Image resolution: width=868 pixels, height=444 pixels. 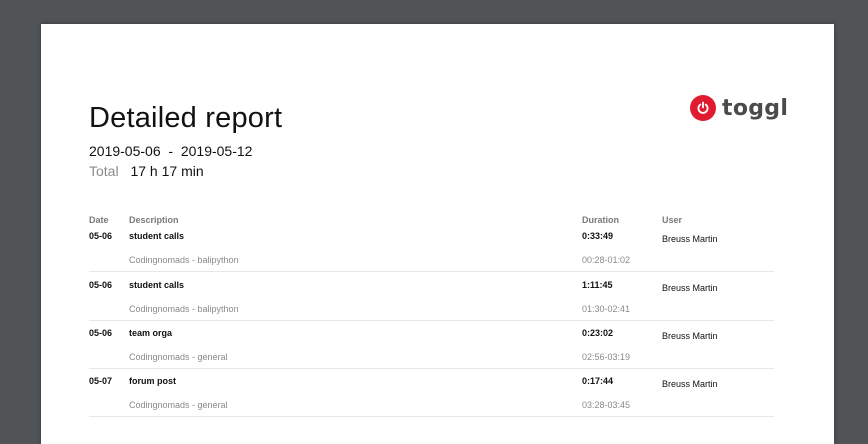 What do you see at coordinates (606, 260) in the screenshot?
I see `entry-time-range: 00:28-01:02` at bounding box center [606, 260].